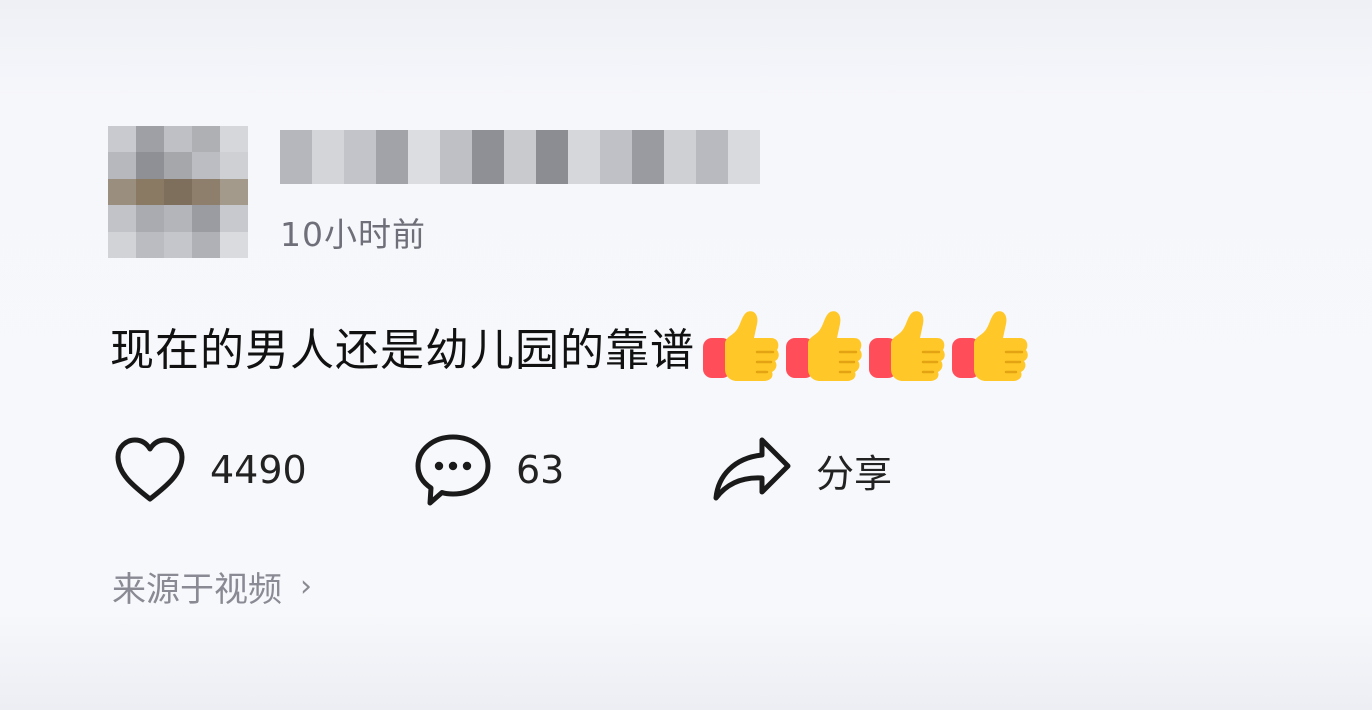 This screenshot has width=1372, height=710. I want to click on emoji-row, so click(867, 346).